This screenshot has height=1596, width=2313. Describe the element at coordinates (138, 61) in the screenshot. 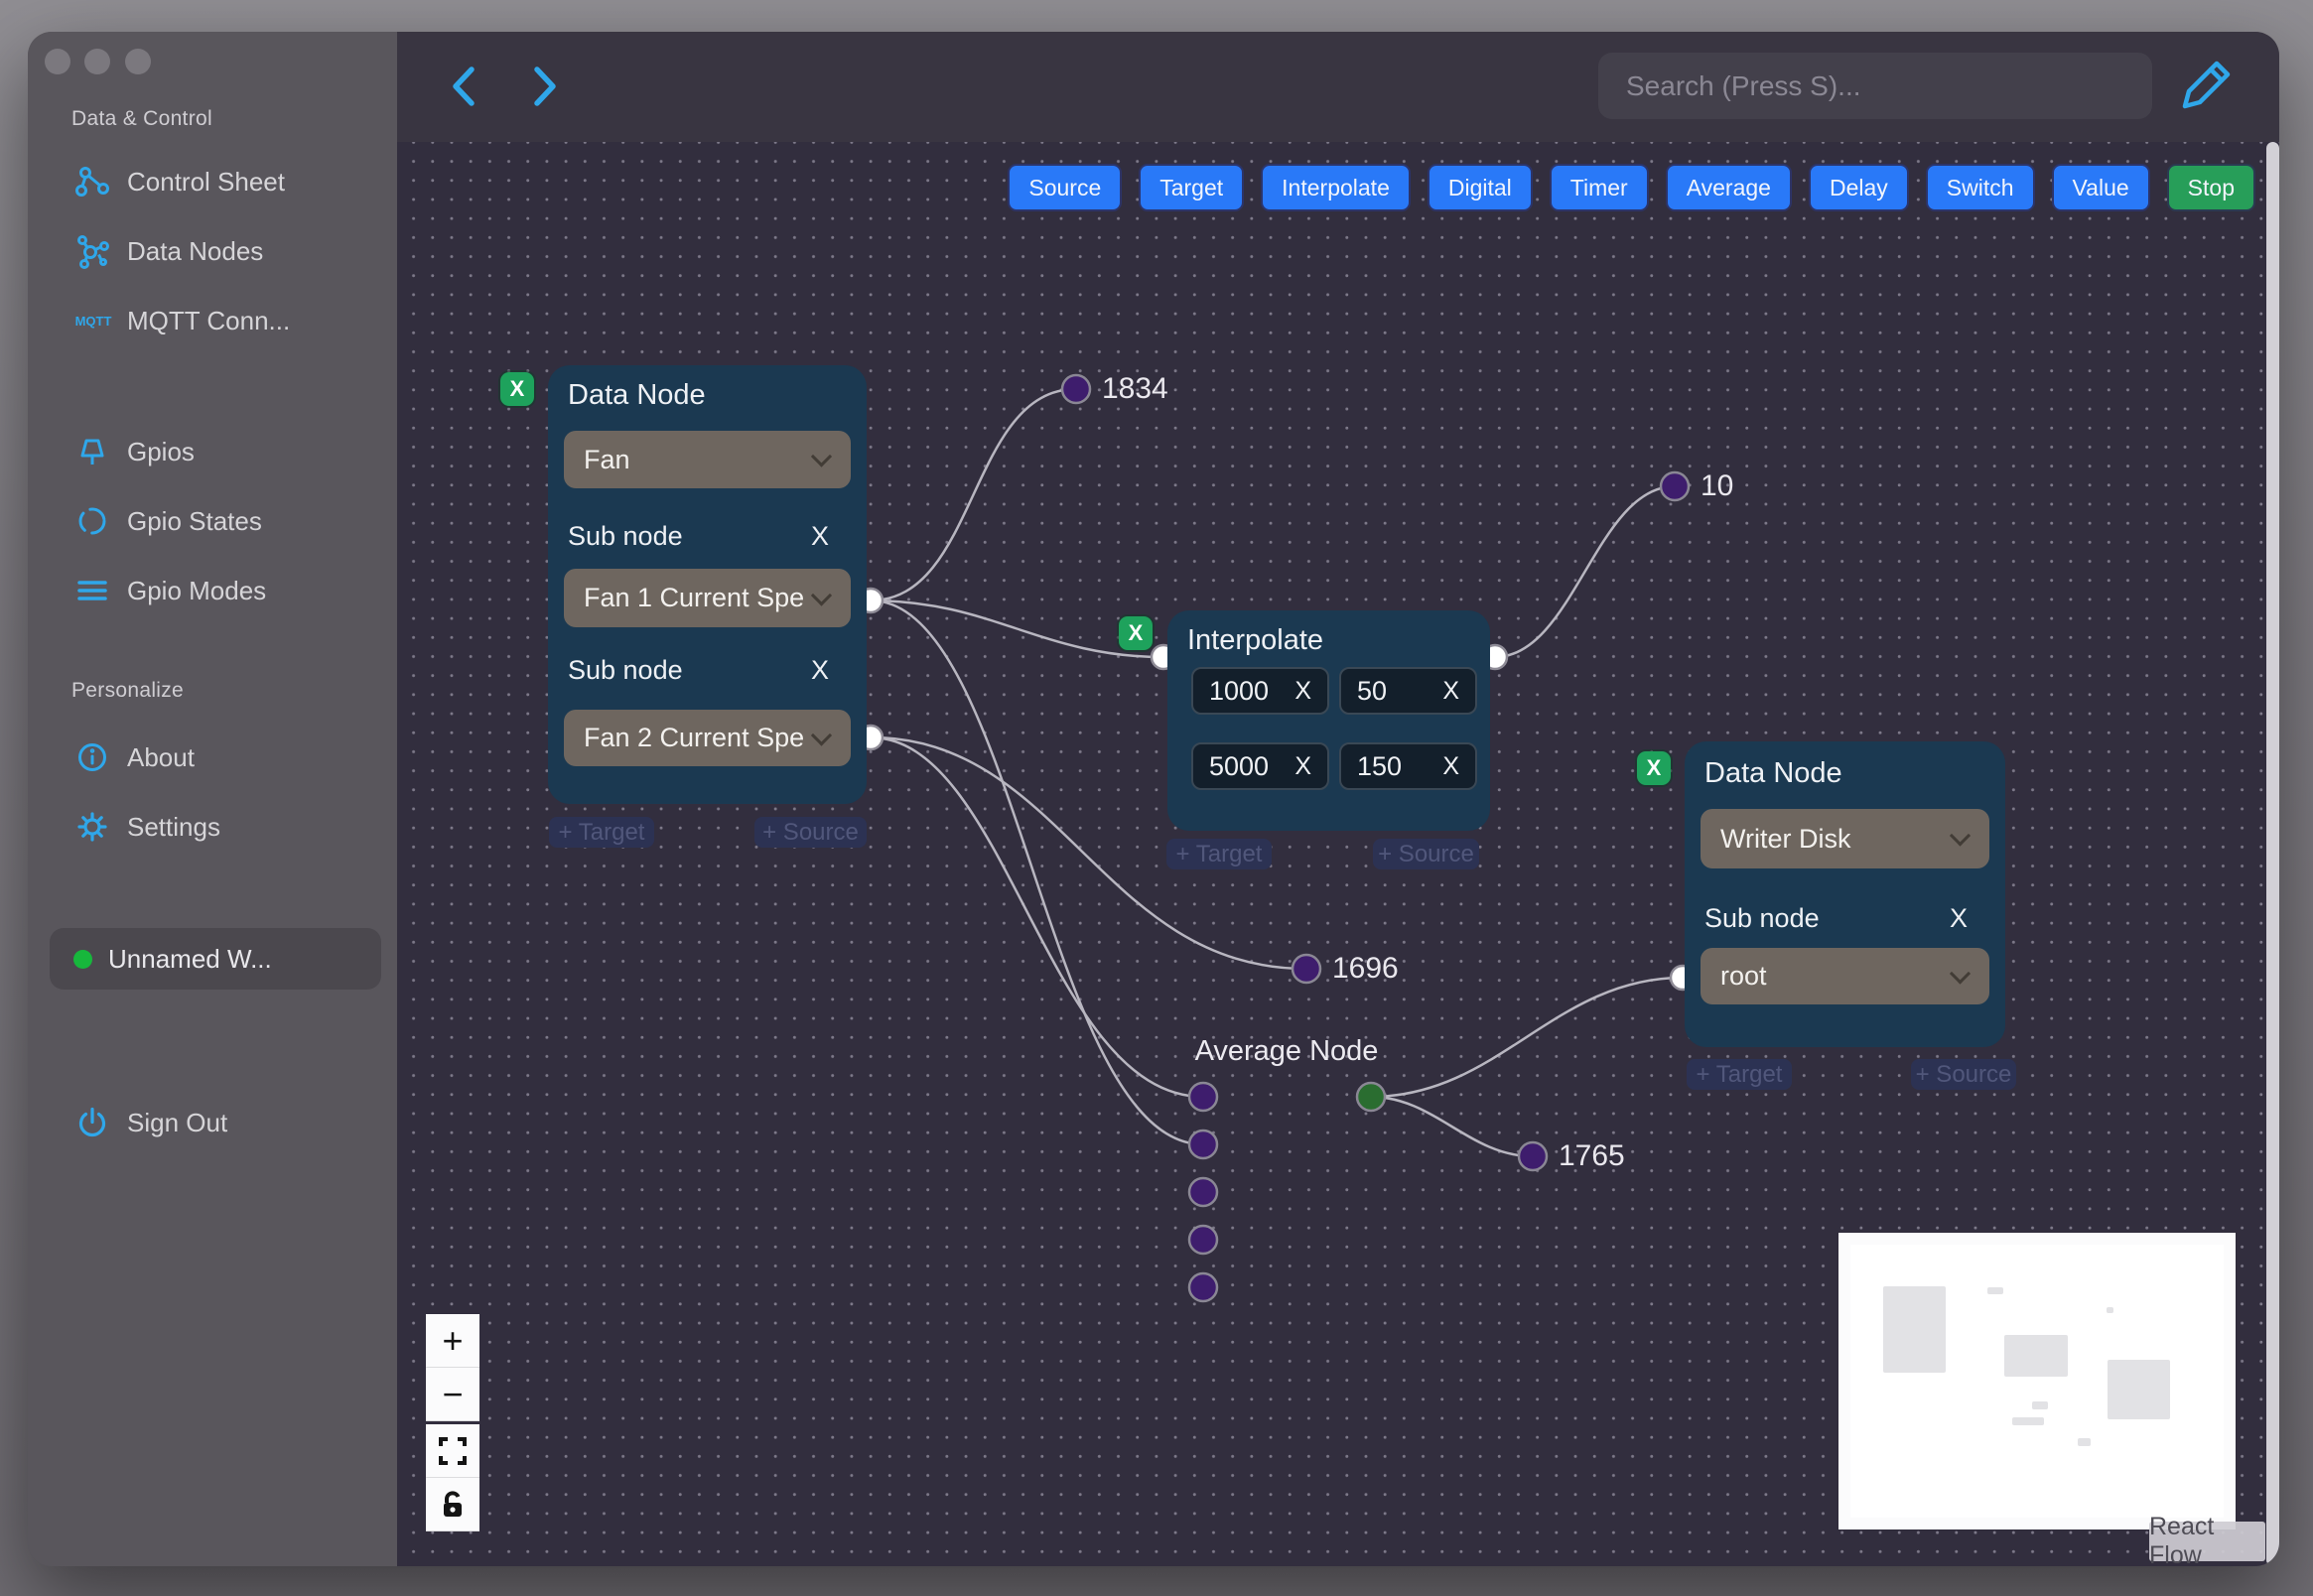

I see `traffic-light-zoom-button` at that location.